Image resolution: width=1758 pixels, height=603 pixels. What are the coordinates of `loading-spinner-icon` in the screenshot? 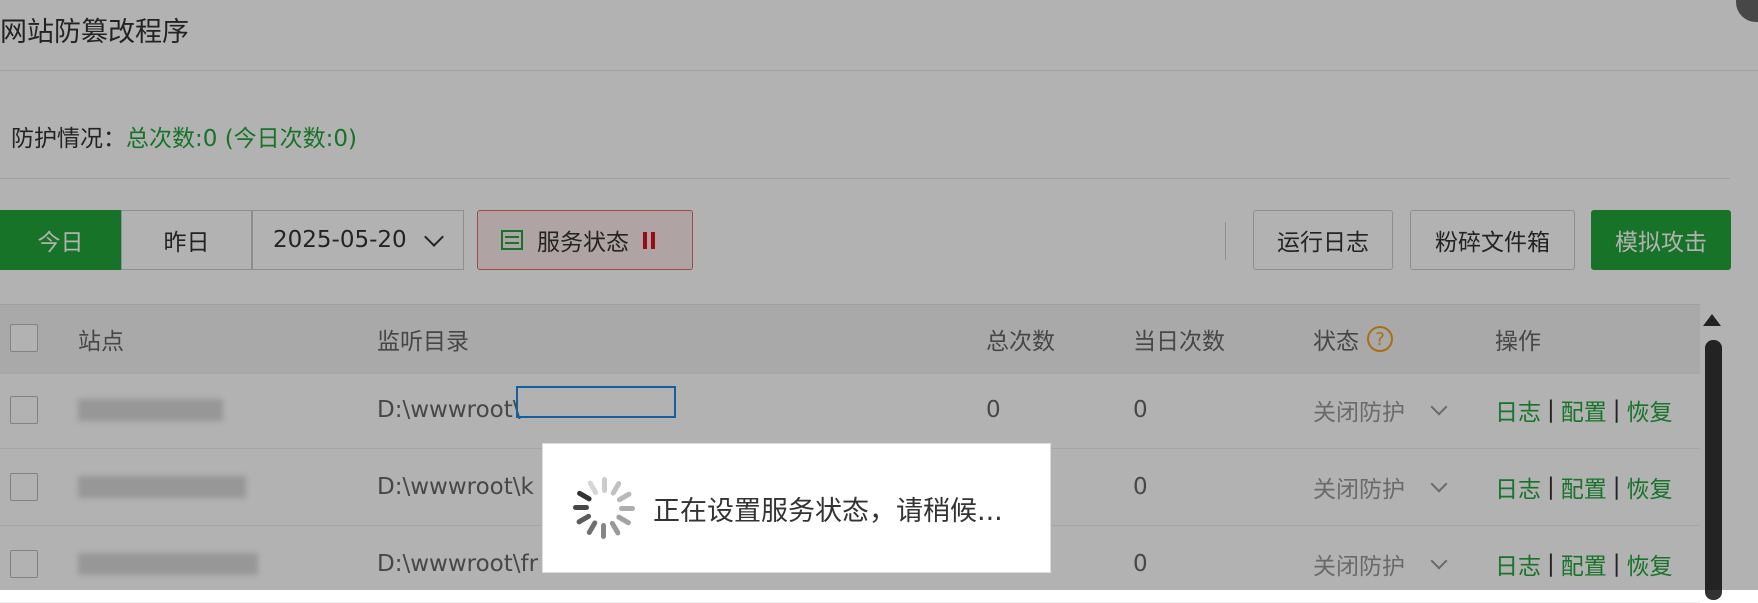 It's located at (604, 508).